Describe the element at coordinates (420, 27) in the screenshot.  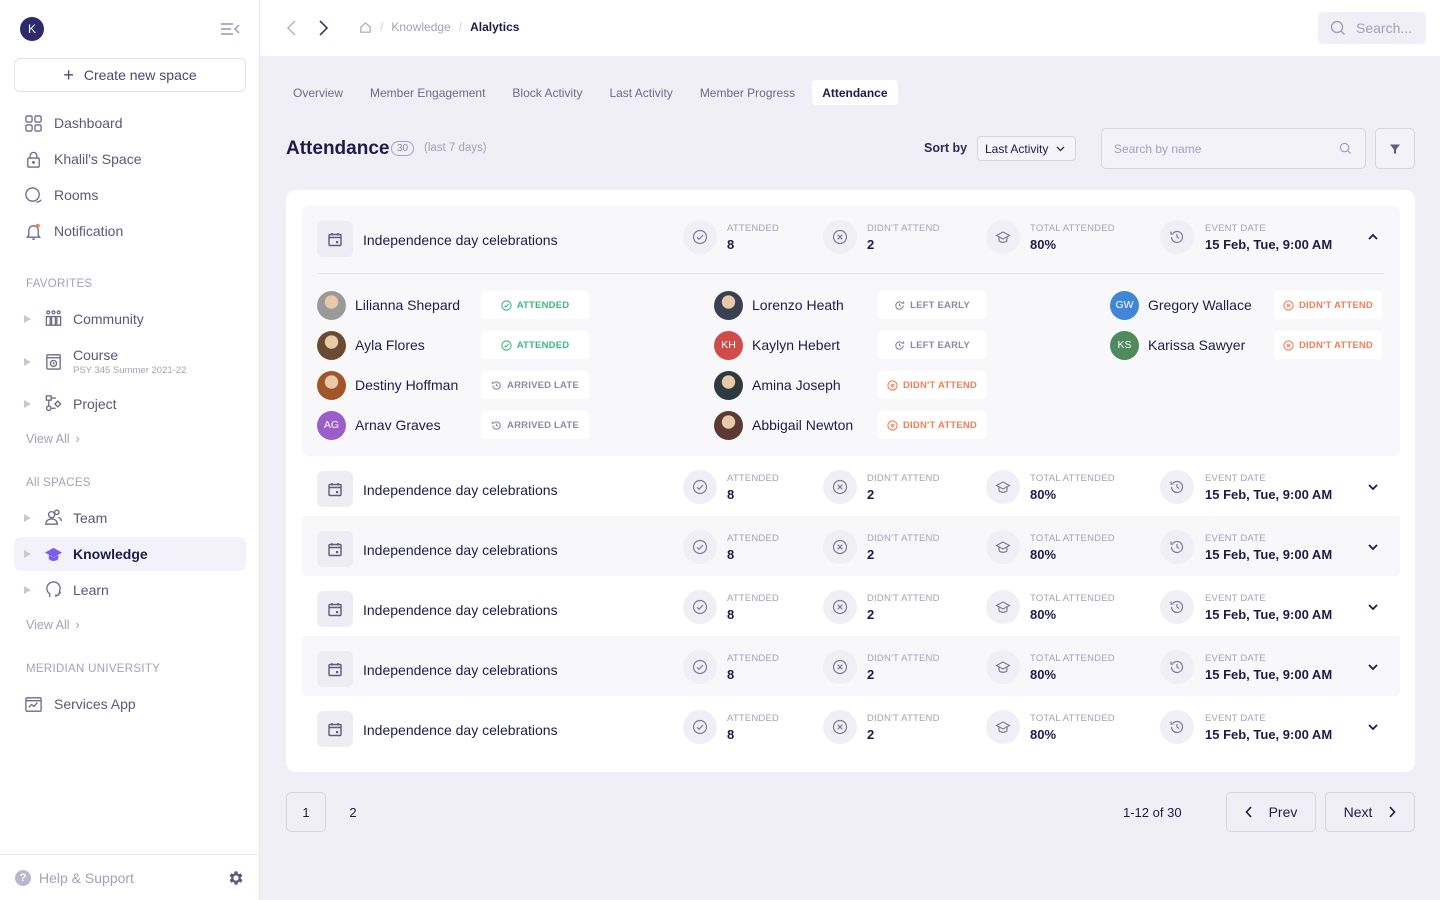
I see `breadcrumb-knowledge: Knowledge` at that location.